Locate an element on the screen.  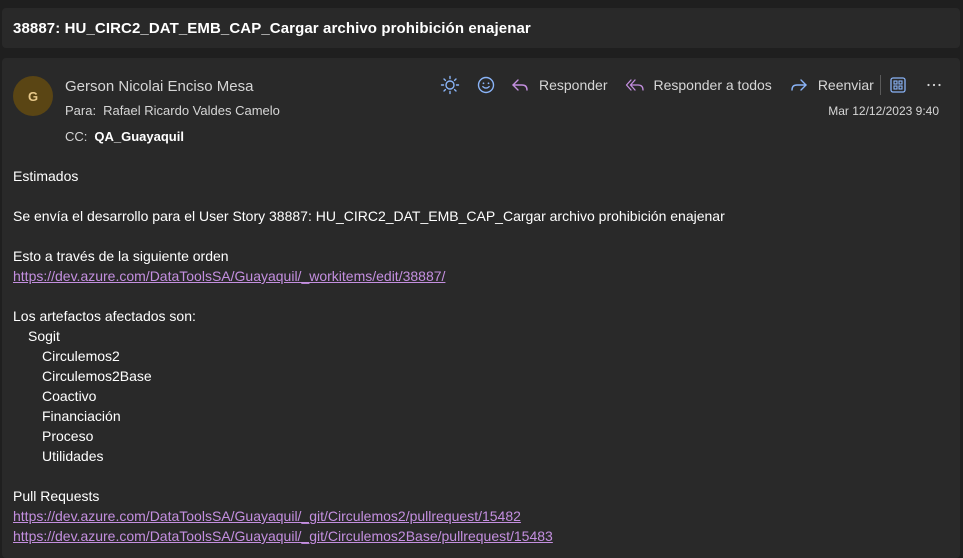
reply-button: Responder is located at coordinates (558, 85).